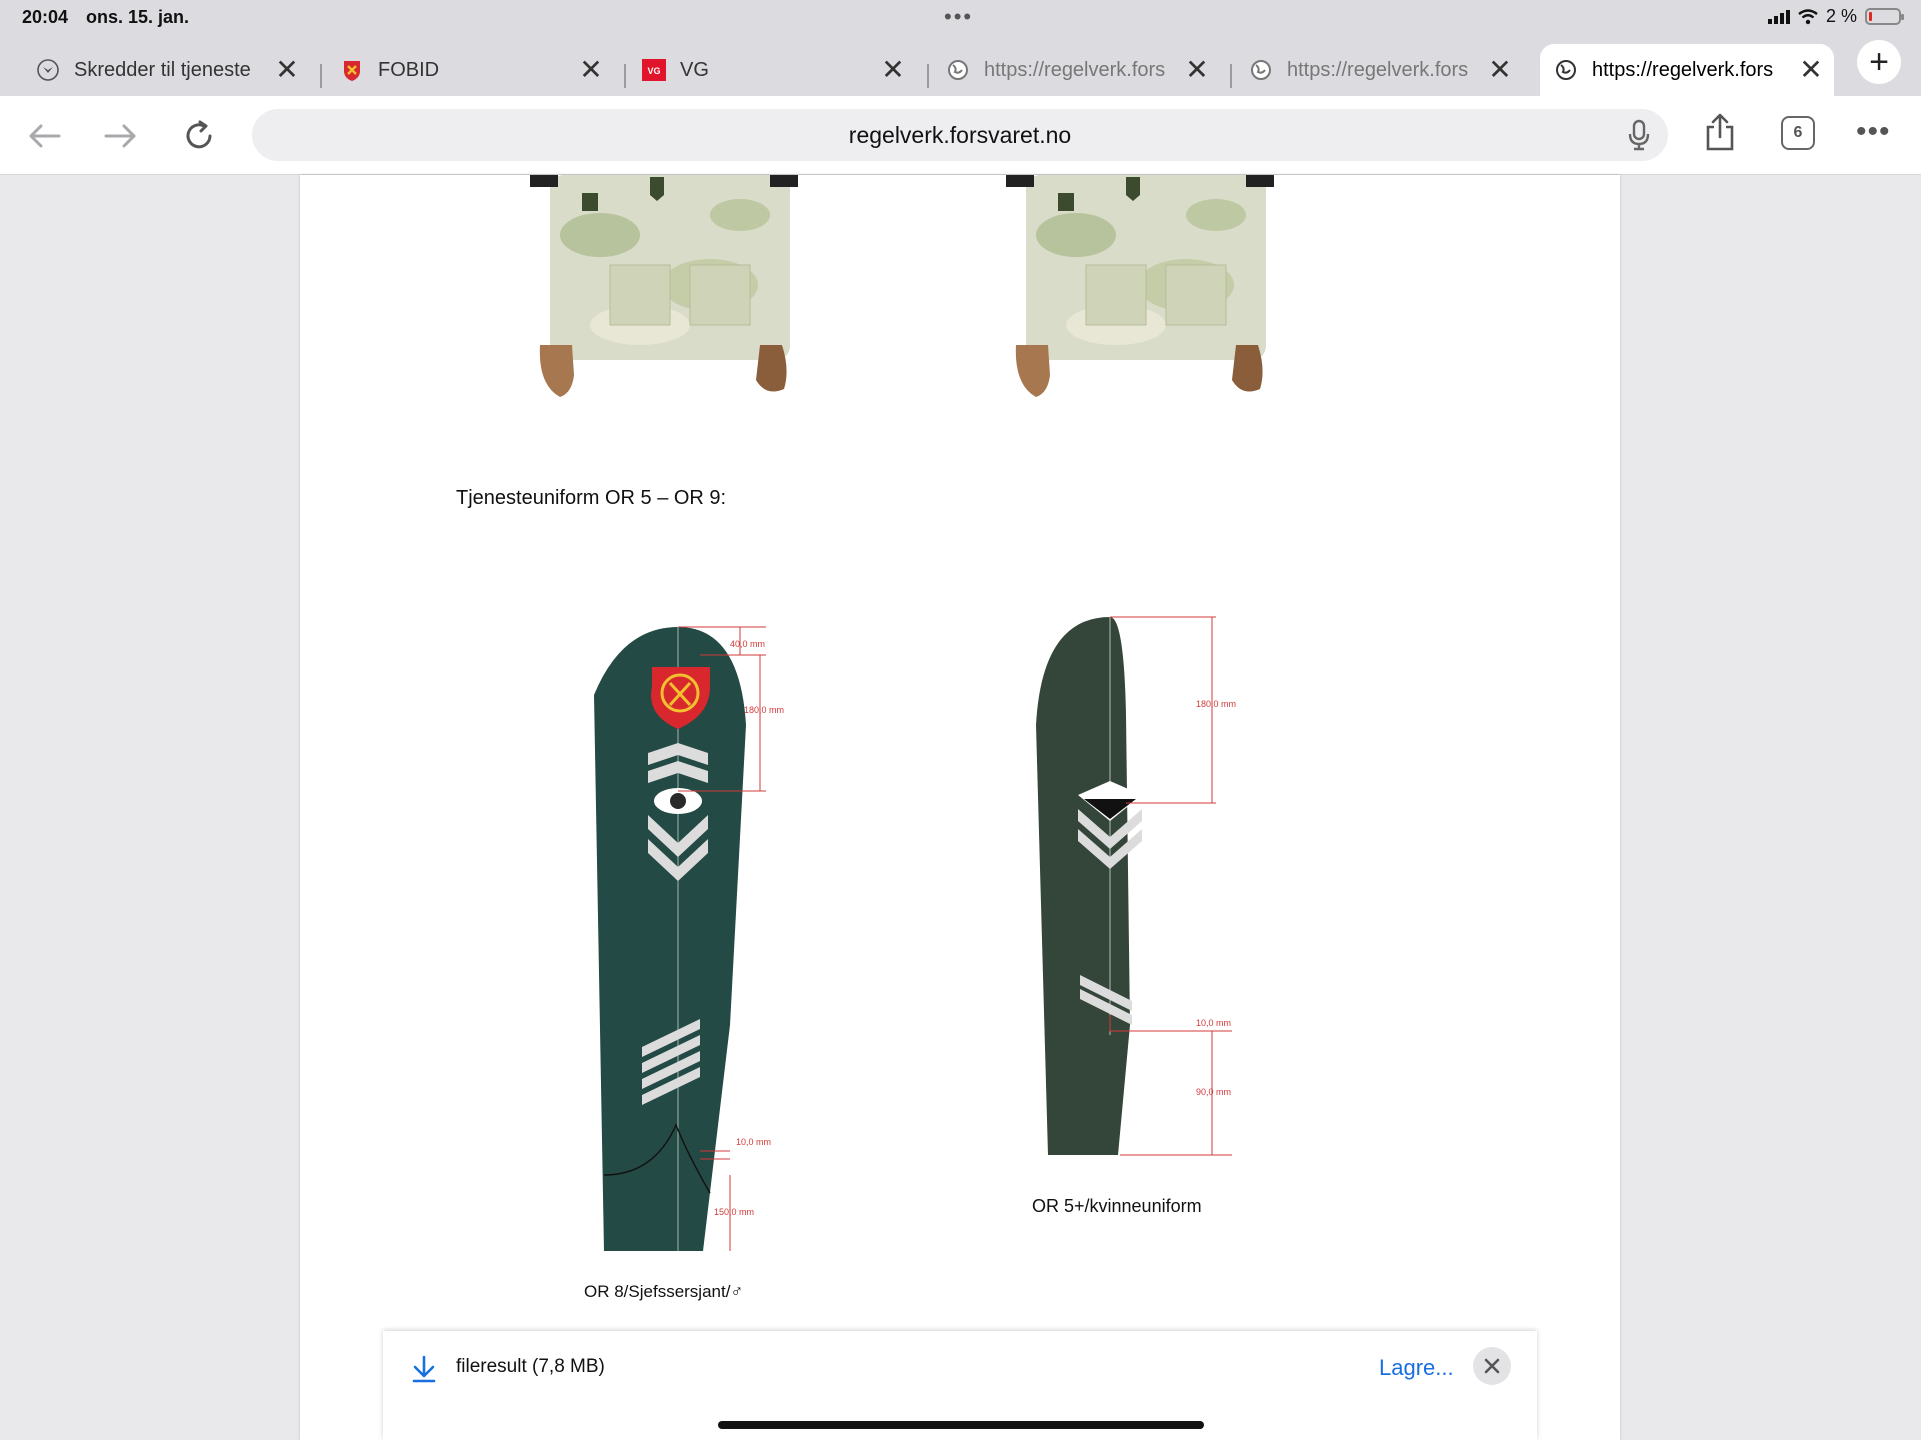 This screenshot has width=1921, height=1440. I want to click on svg-text: VG, so click(653, 71).